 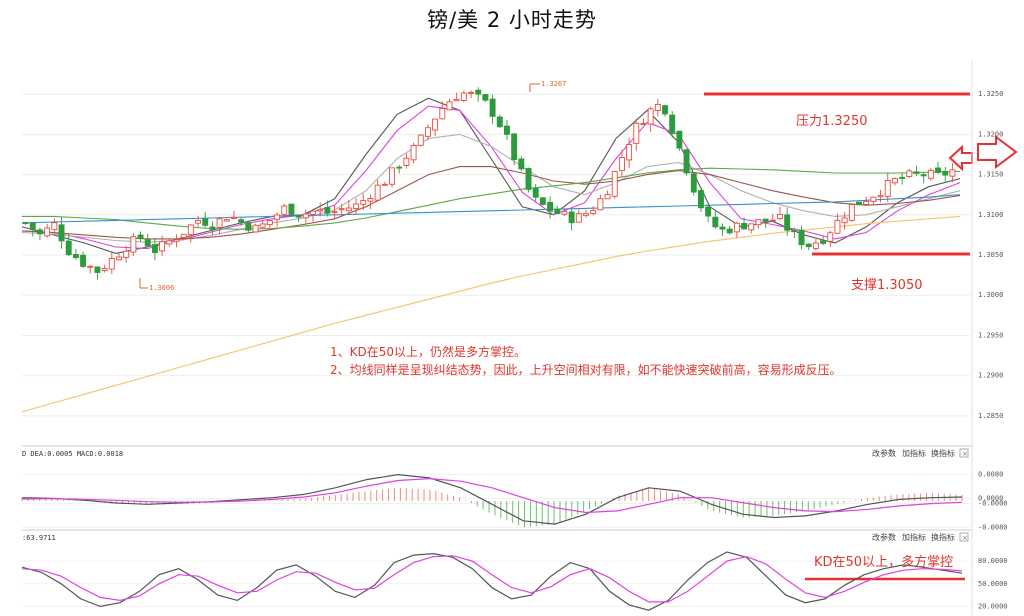 I want to click on close-icon: ×, so click(x=965, y=454).